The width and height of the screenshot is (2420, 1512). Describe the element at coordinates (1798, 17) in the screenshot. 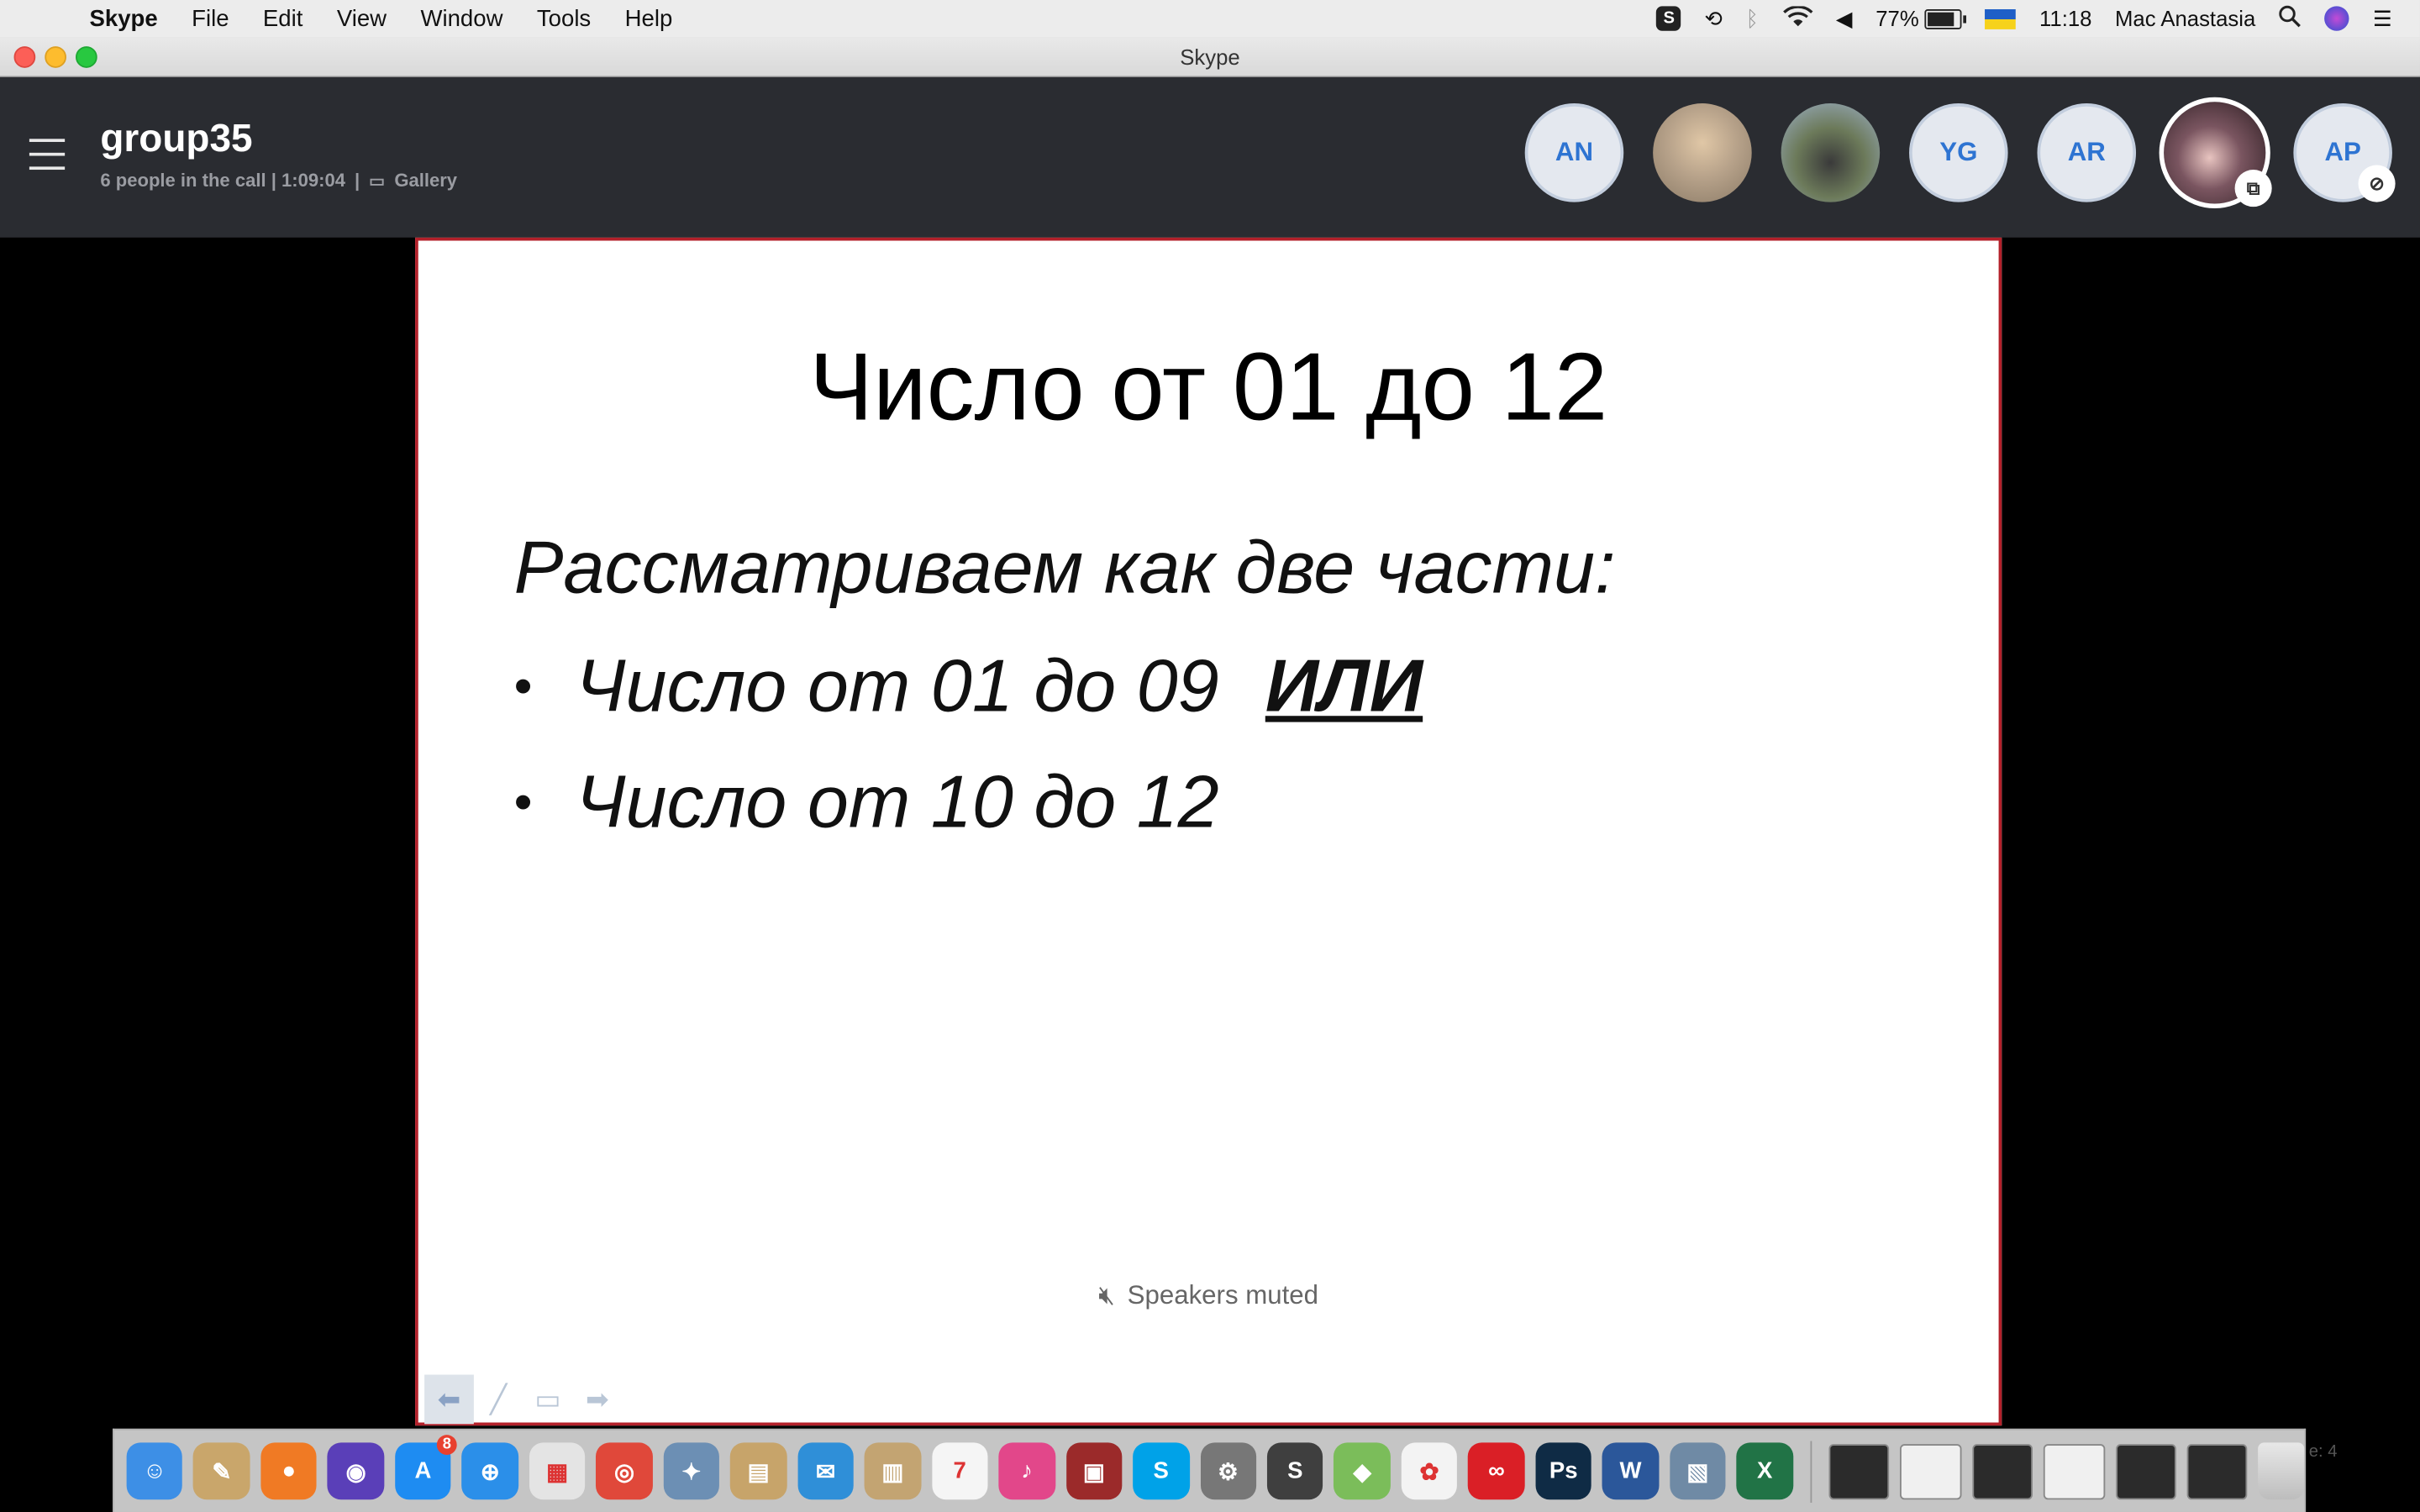

I see `wifi-icon` at that location.